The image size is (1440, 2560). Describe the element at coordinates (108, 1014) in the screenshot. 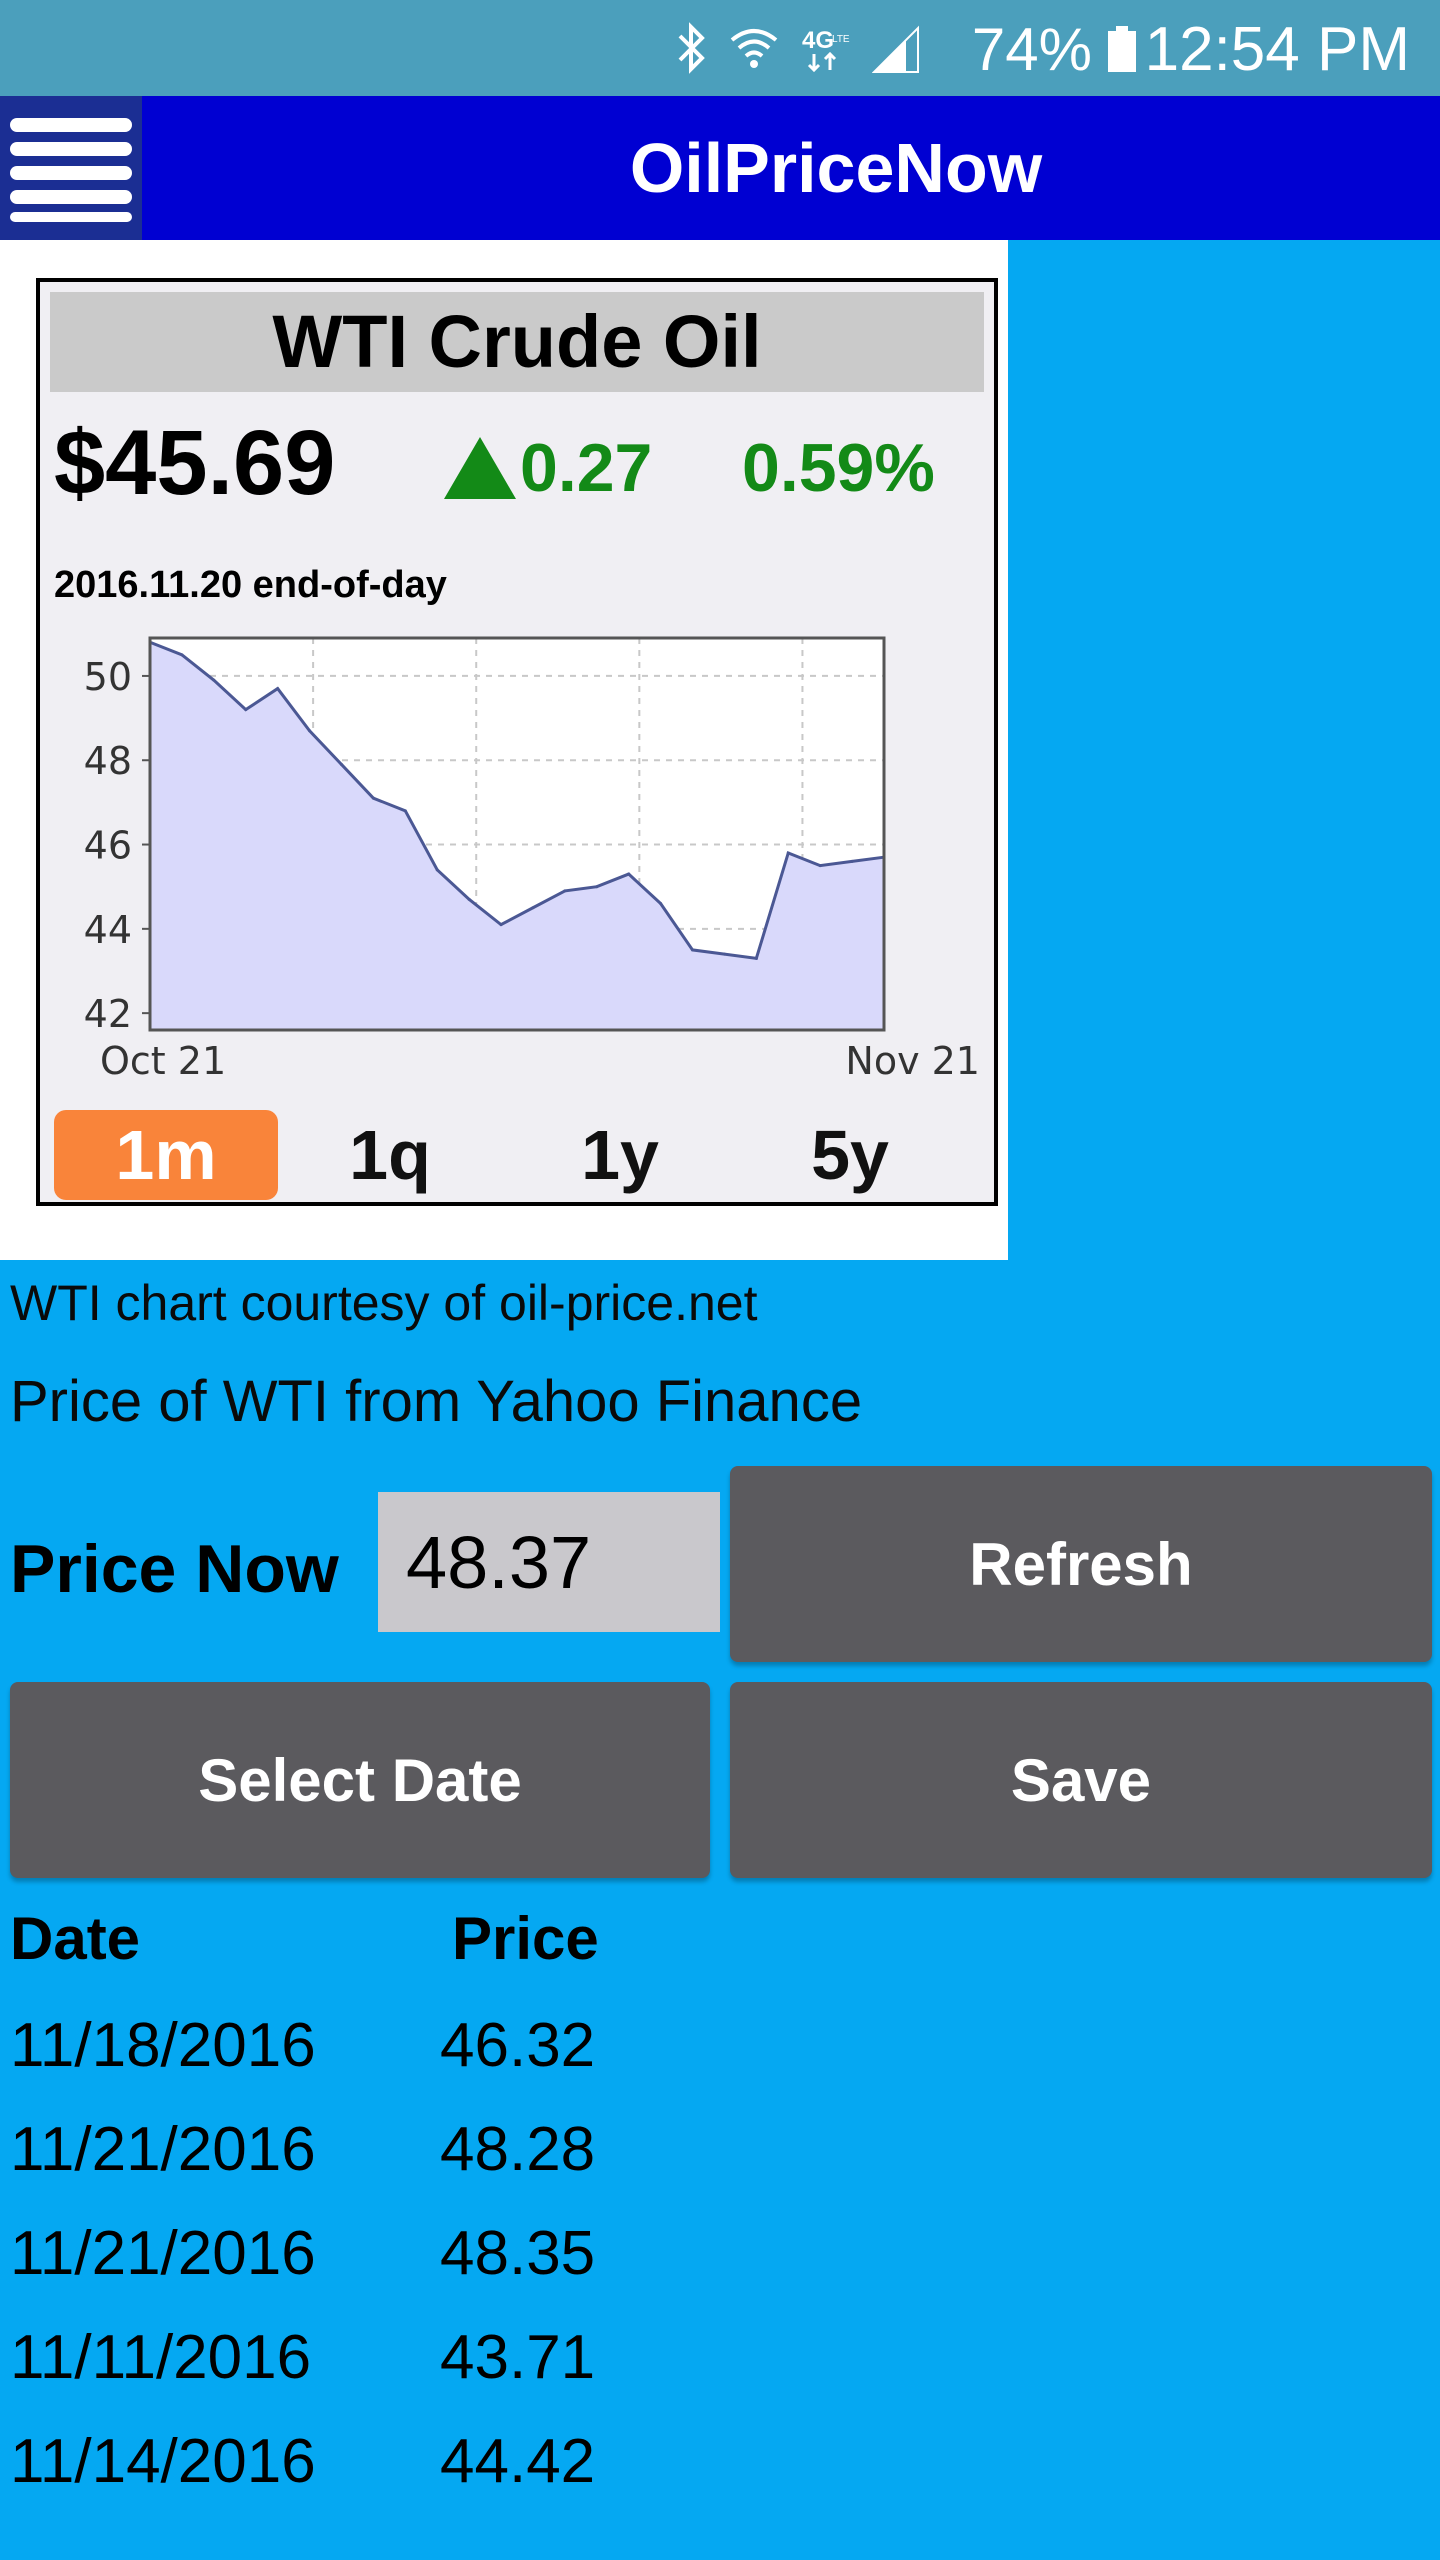

I see `y-tick-label: 42` at that location.